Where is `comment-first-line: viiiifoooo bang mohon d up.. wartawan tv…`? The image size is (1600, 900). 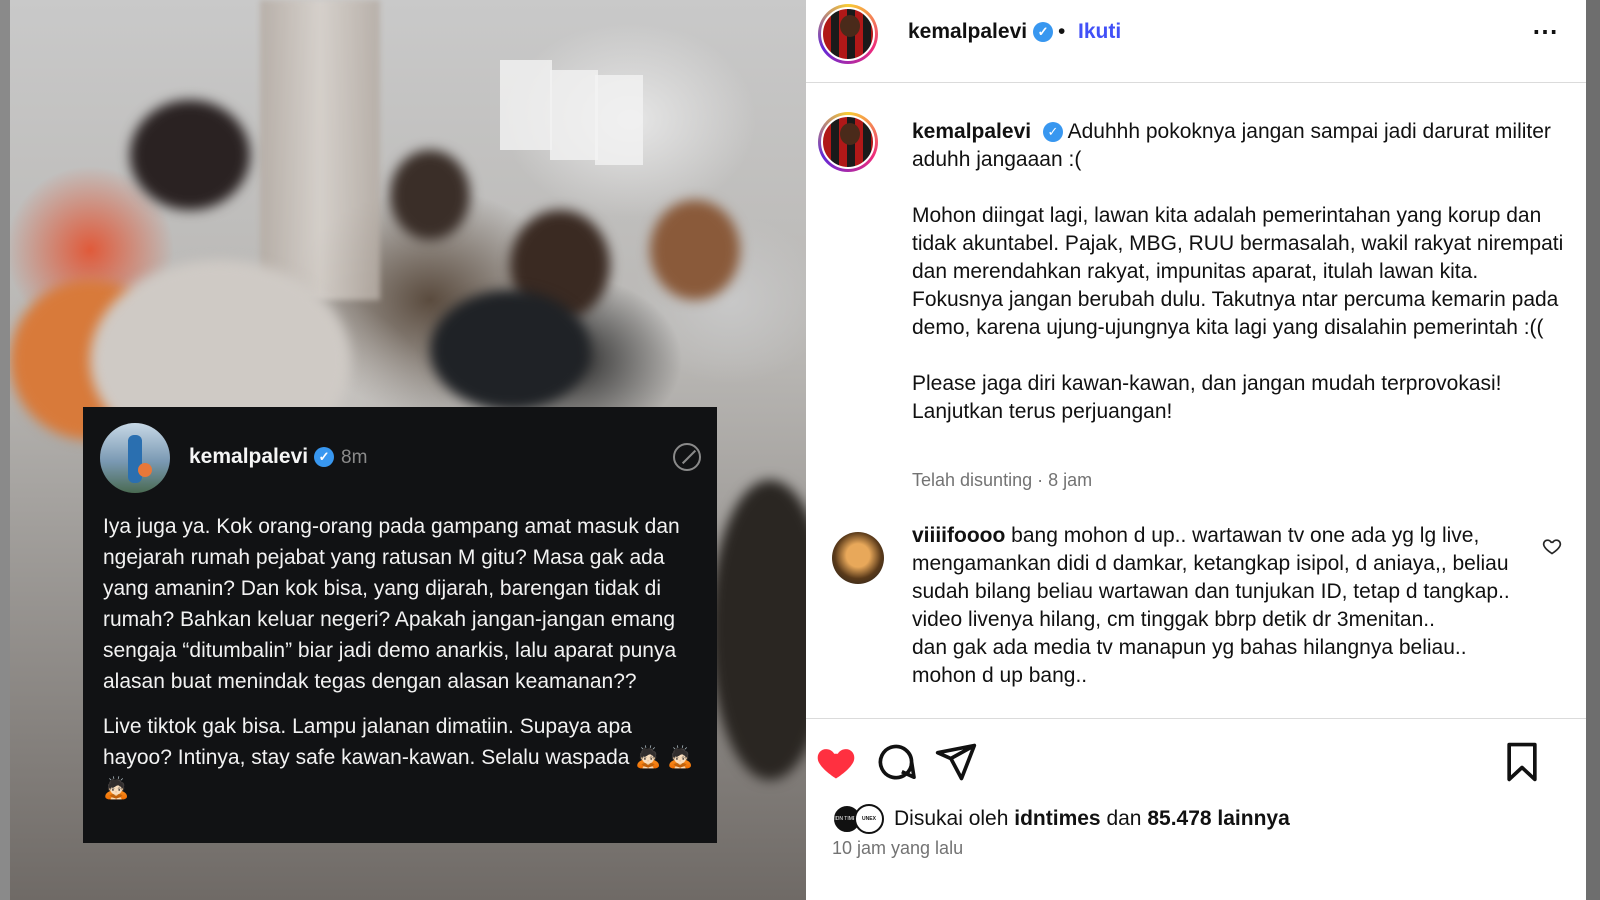
comment-first-line: viiiifoooo bang mohon d up.. wartawan tv… is located at coordinates (1222, 564).